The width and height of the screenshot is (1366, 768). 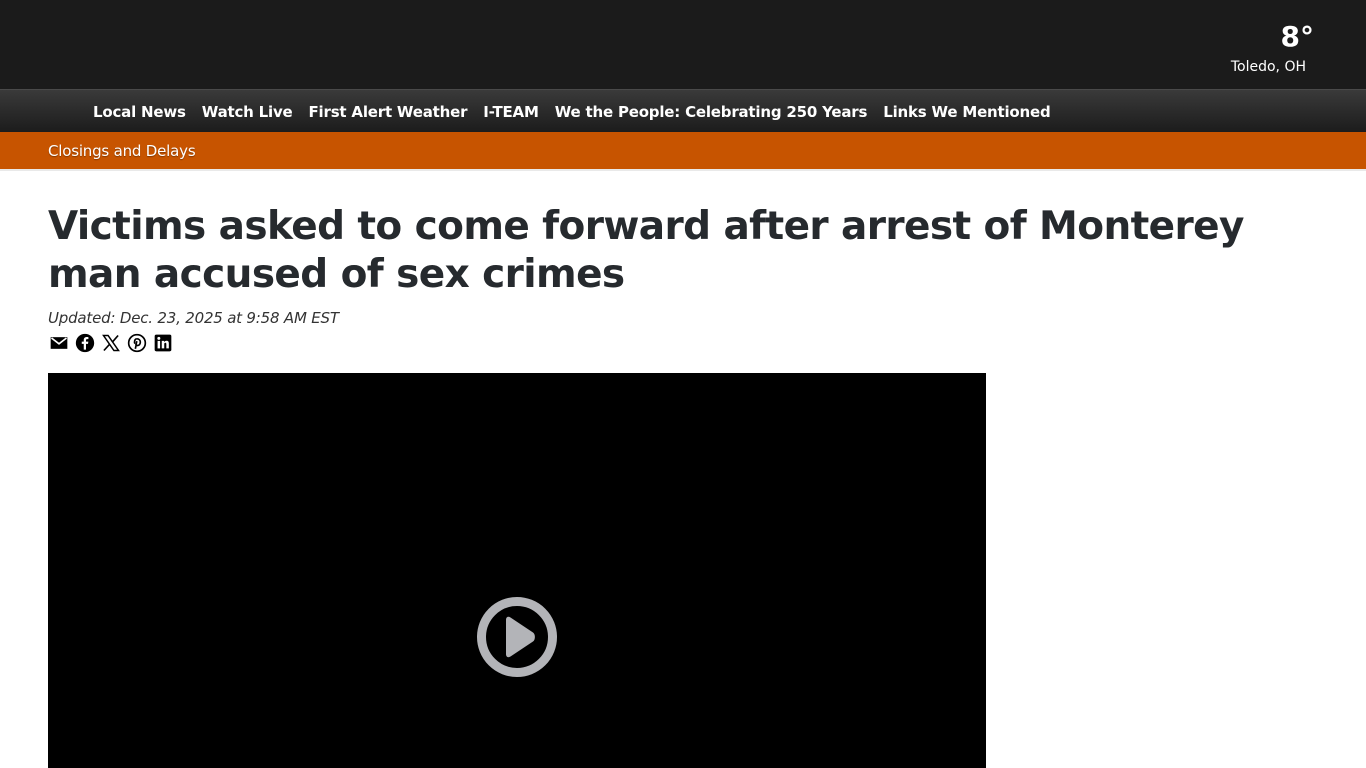 I want to click on header-divider, so click(x=683, y=170).